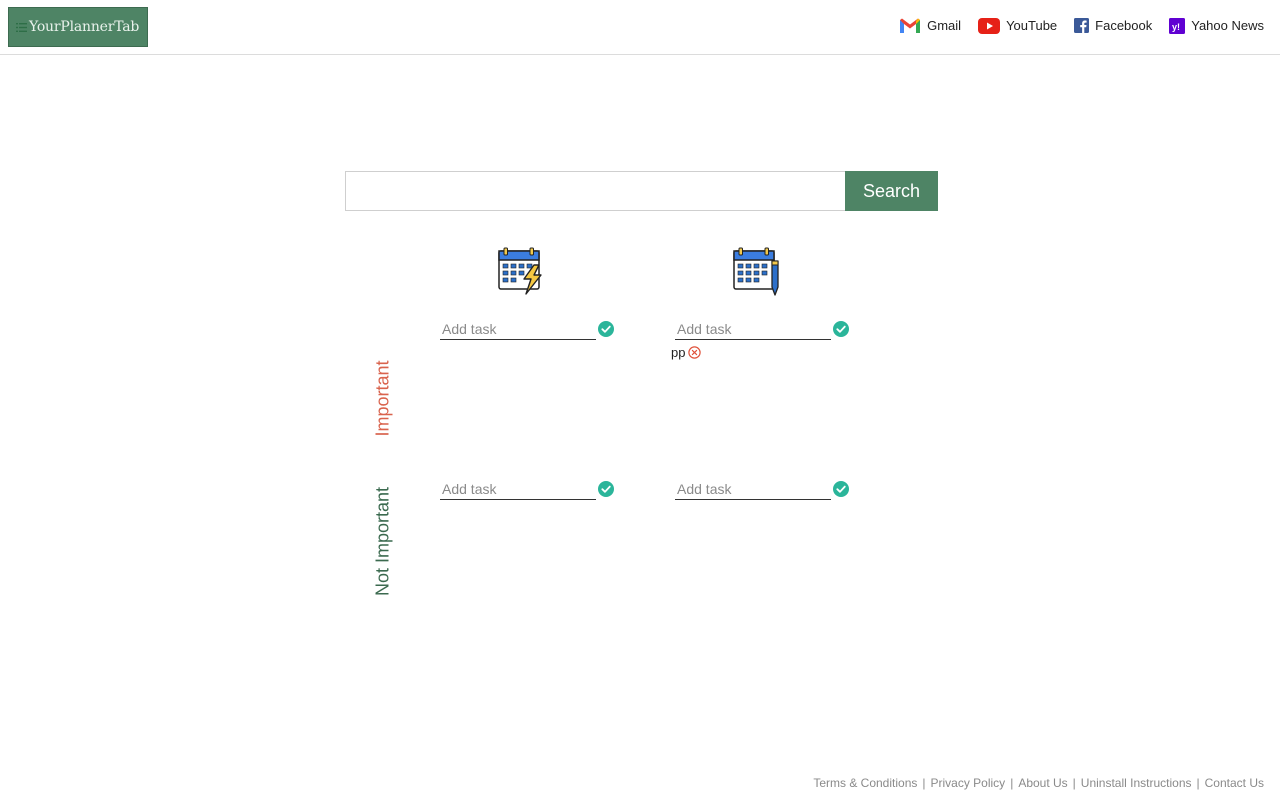  I want to click on row-label-not-important: Not Important, so click(382, 541).